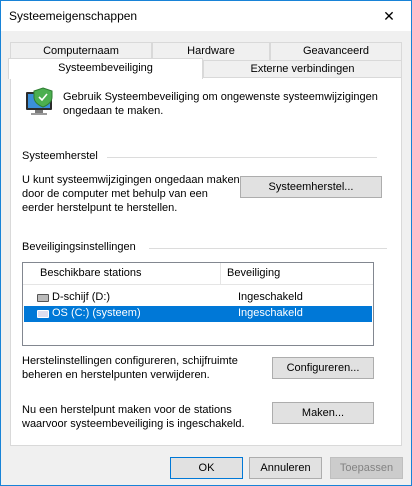 The height and width of the screenshot is (486, 412). Describe the element at coordinates (81, 51) in the screenshot. I see `tab-label: Computernaam` at that location.